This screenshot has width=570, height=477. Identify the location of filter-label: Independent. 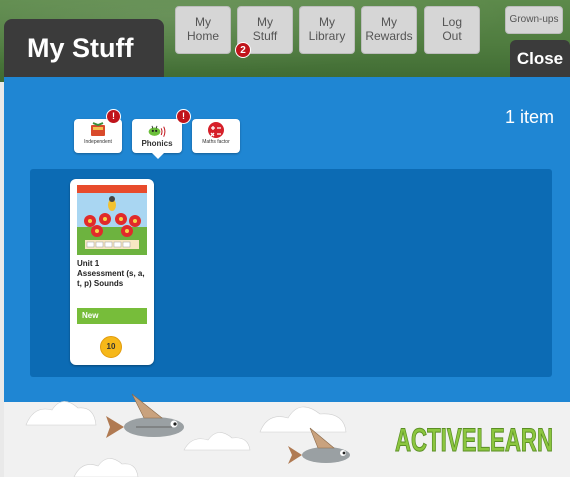
(98, 142).